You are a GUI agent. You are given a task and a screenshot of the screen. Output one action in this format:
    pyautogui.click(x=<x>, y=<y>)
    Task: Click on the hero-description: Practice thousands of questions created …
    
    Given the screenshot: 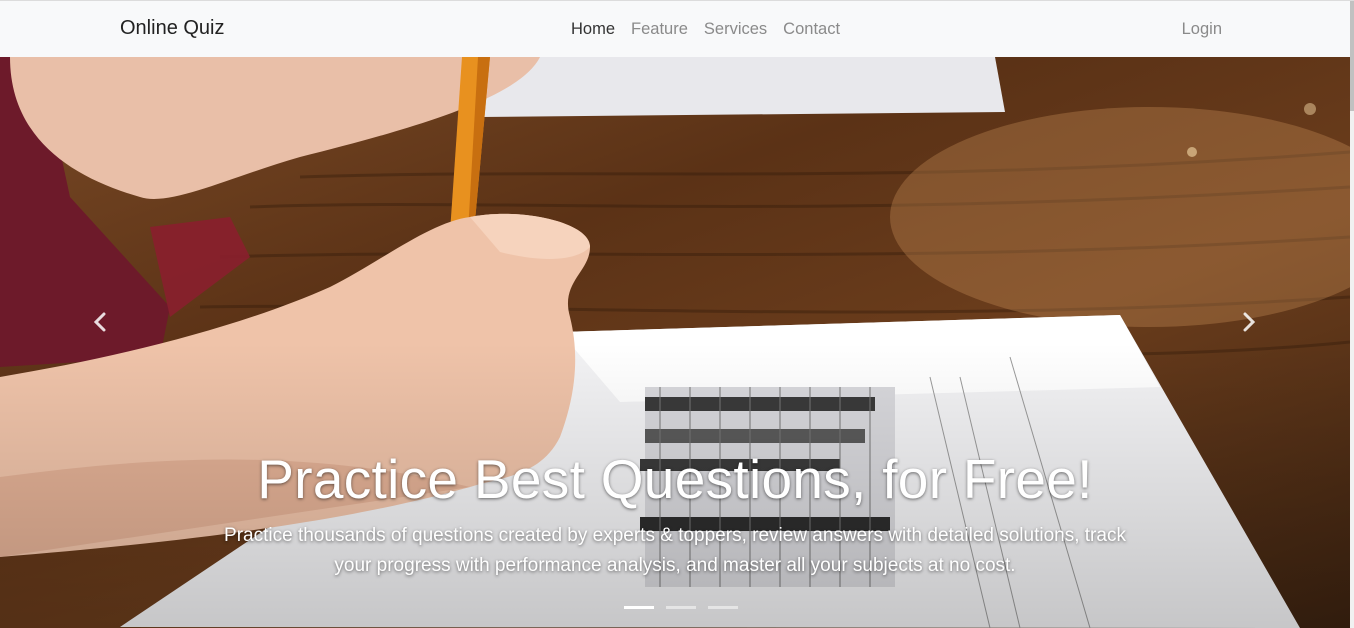 What is the action you would take?
    pyautogui.click(x=675, y=550)
    